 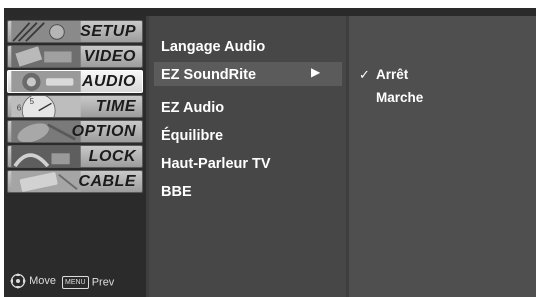 What do you see at coordinates (109, 56) in the screenshot?
I see `menu-label-video: VIDEO` at bounding box center [109, 56].